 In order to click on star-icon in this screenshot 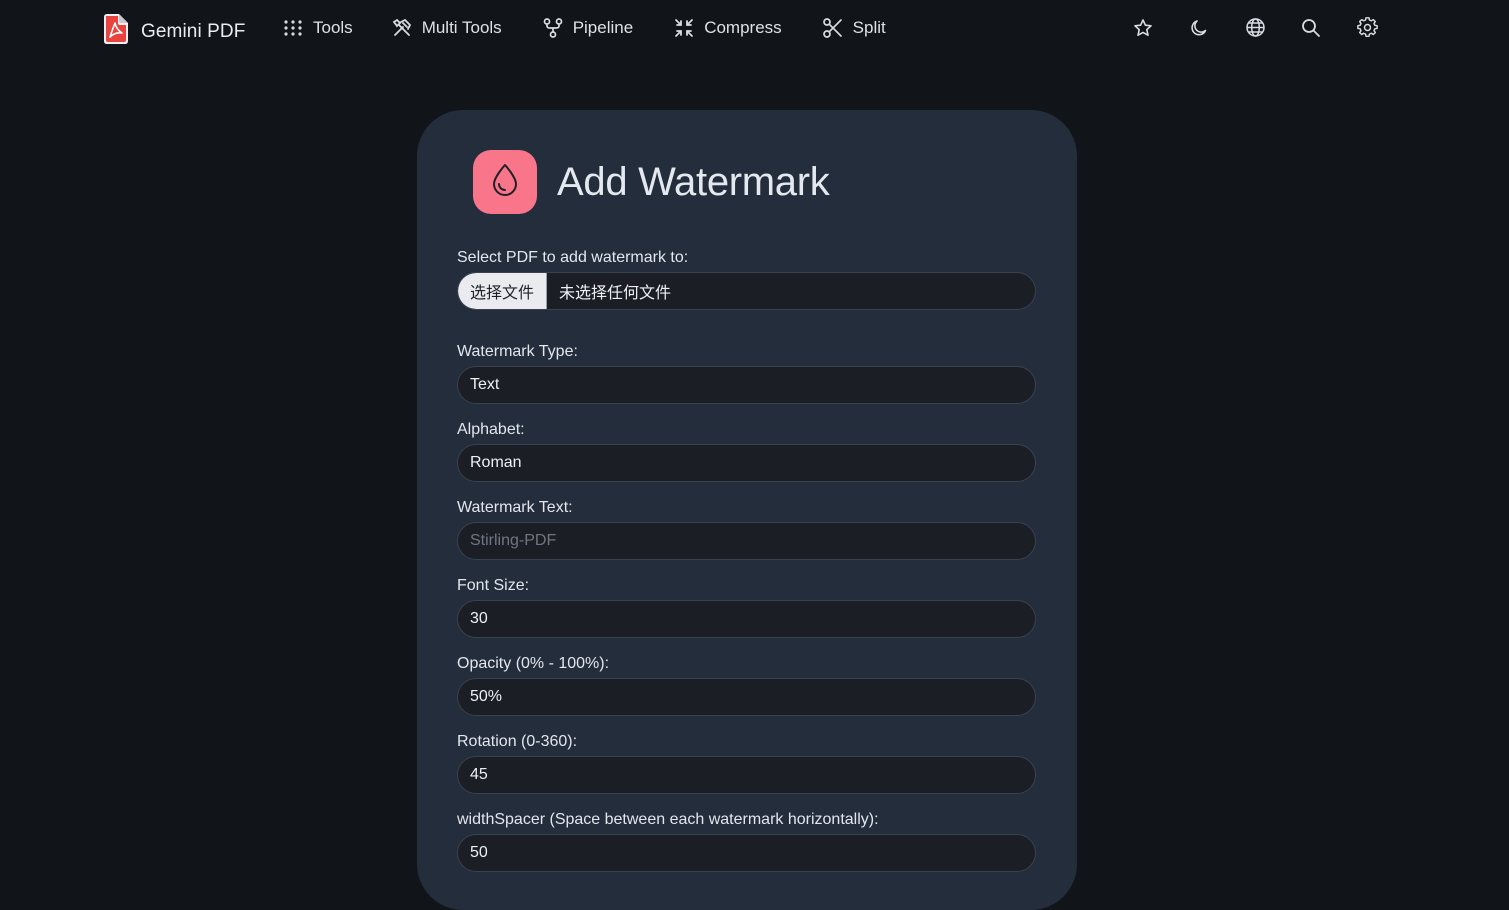, I will do `click(1143, 30)`.